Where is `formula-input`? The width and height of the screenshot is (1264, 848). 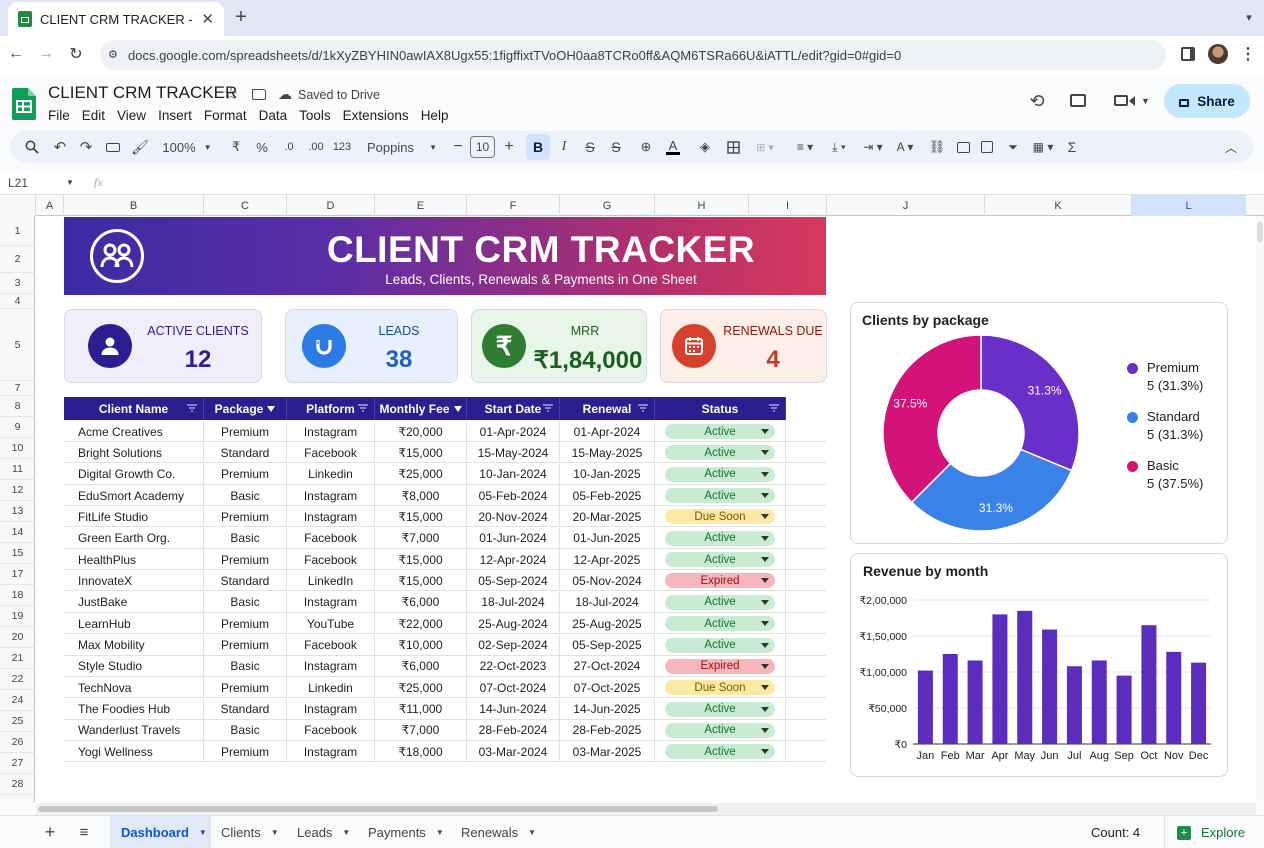 formula-input is located at coordinates (684, 183).